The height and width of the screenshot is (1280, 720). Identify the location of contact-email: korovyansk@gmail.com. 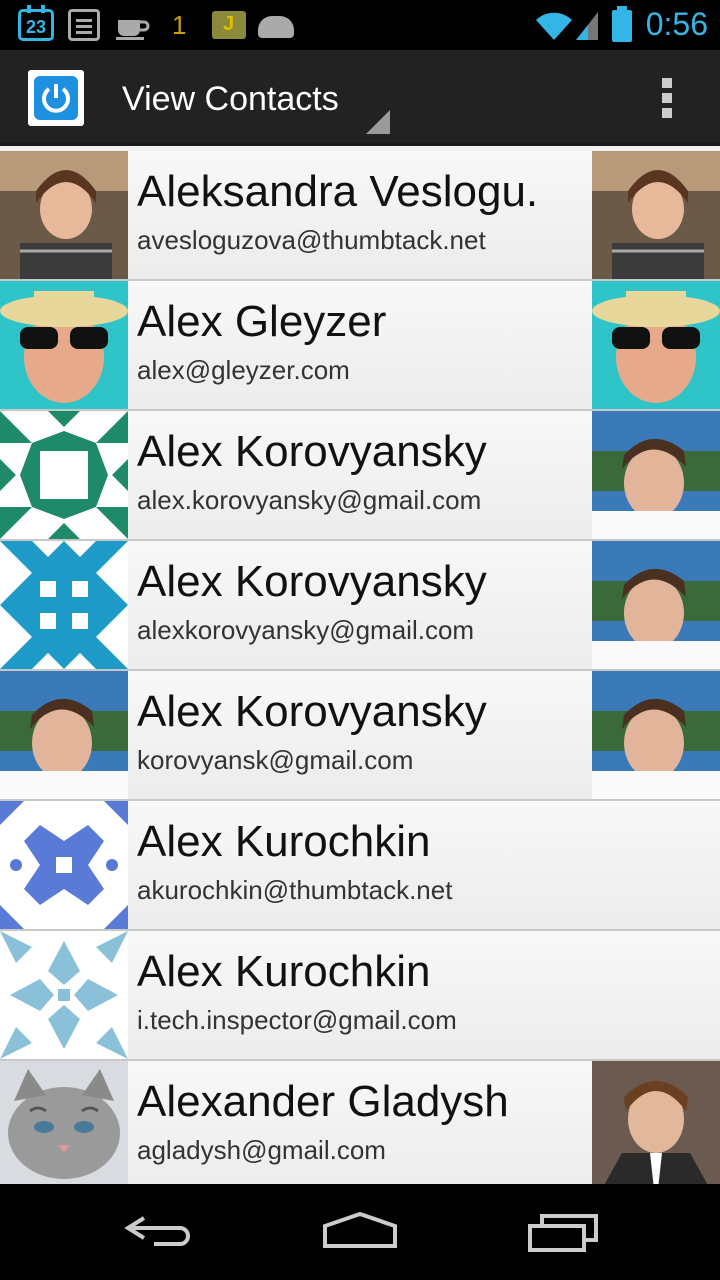
(275, 760).